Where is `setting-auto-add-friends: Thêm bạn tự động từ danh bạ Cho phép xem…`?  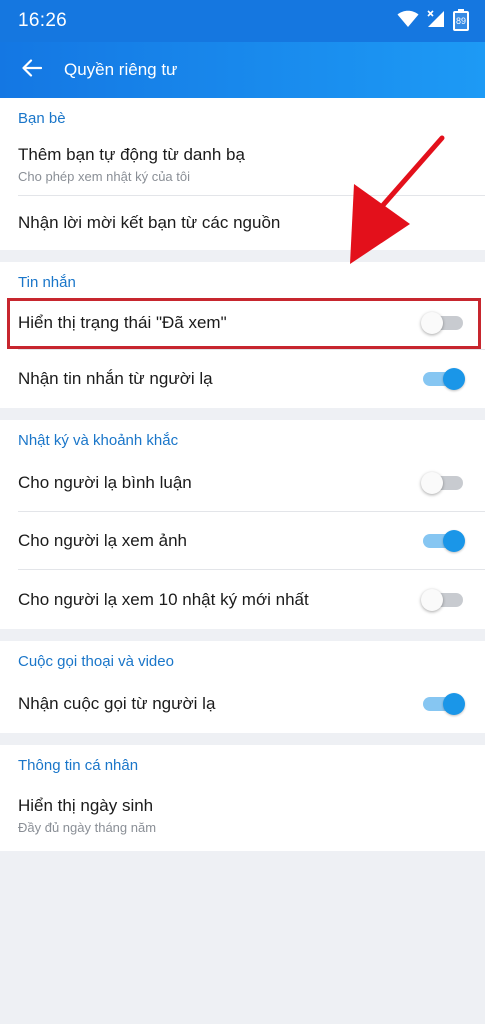
setting-auto-add-friends: Thêm bạn tự động từ danh bạ Cho phép xem… is located at coordinates (242, 164).